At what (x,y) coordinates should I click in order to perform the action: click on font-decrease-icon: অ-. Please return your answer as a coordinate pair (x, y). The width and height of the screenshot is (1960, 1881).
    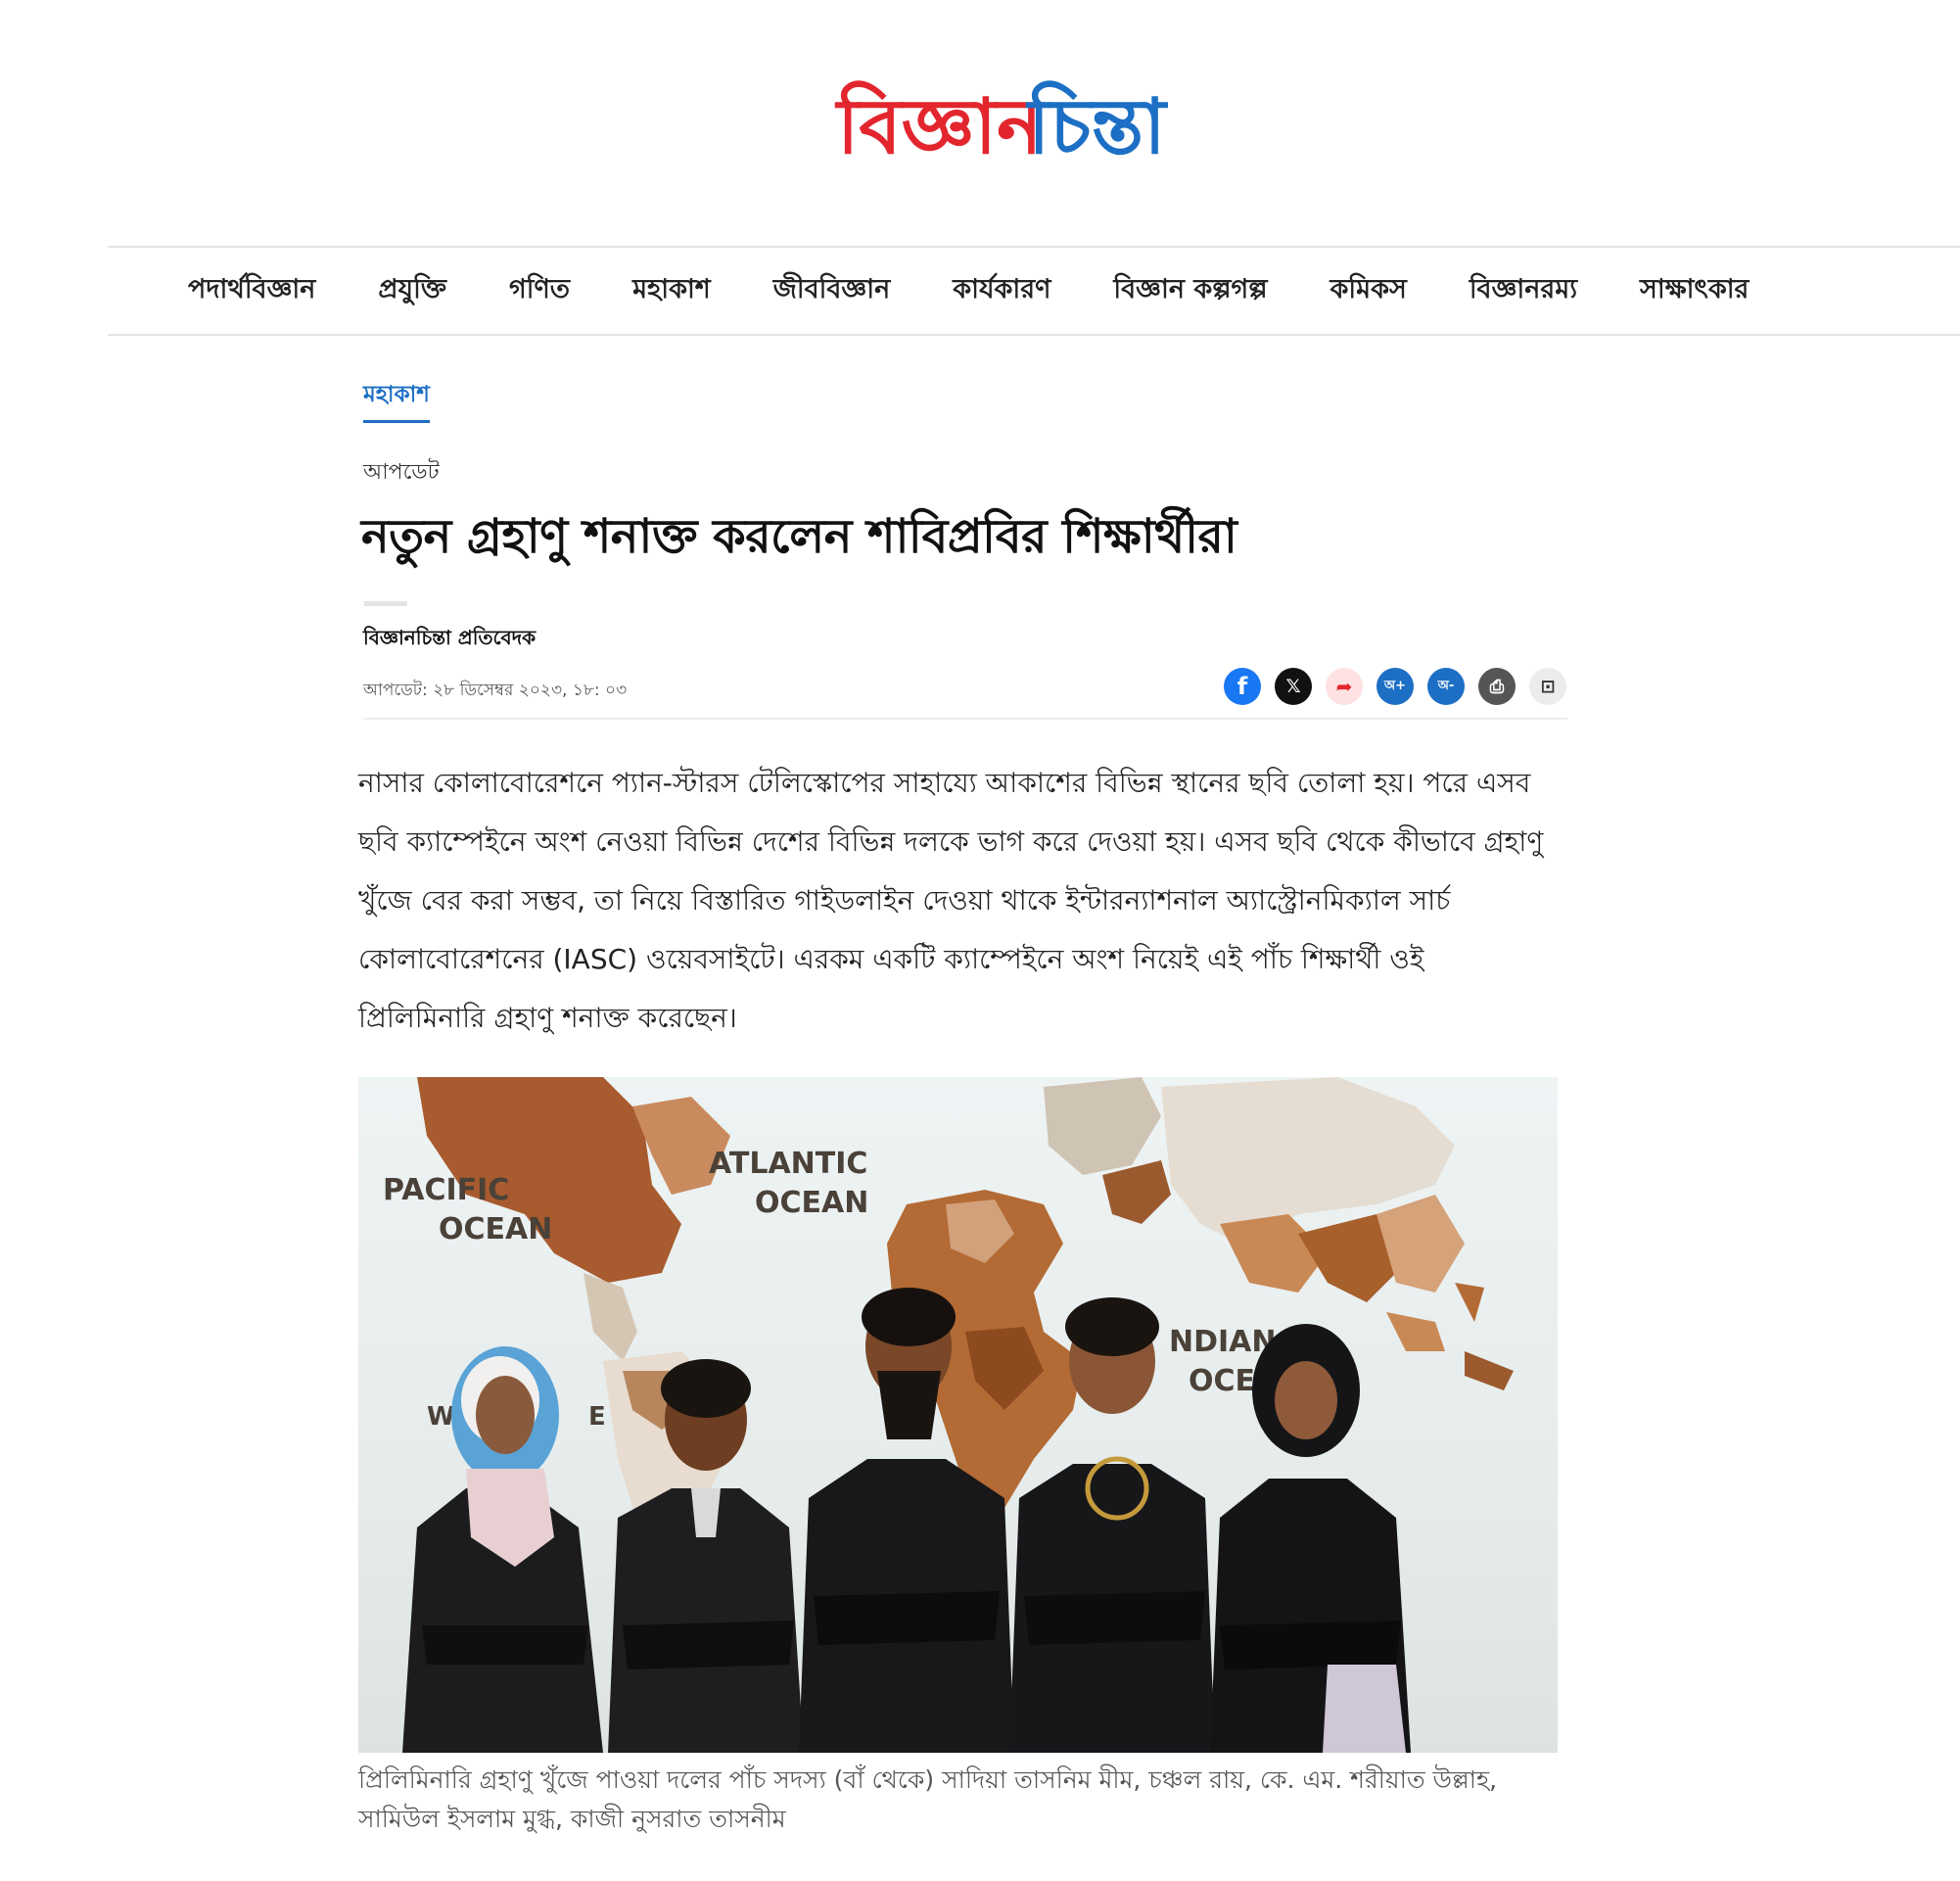
    Looking at the image, I should click on (1446, 686).